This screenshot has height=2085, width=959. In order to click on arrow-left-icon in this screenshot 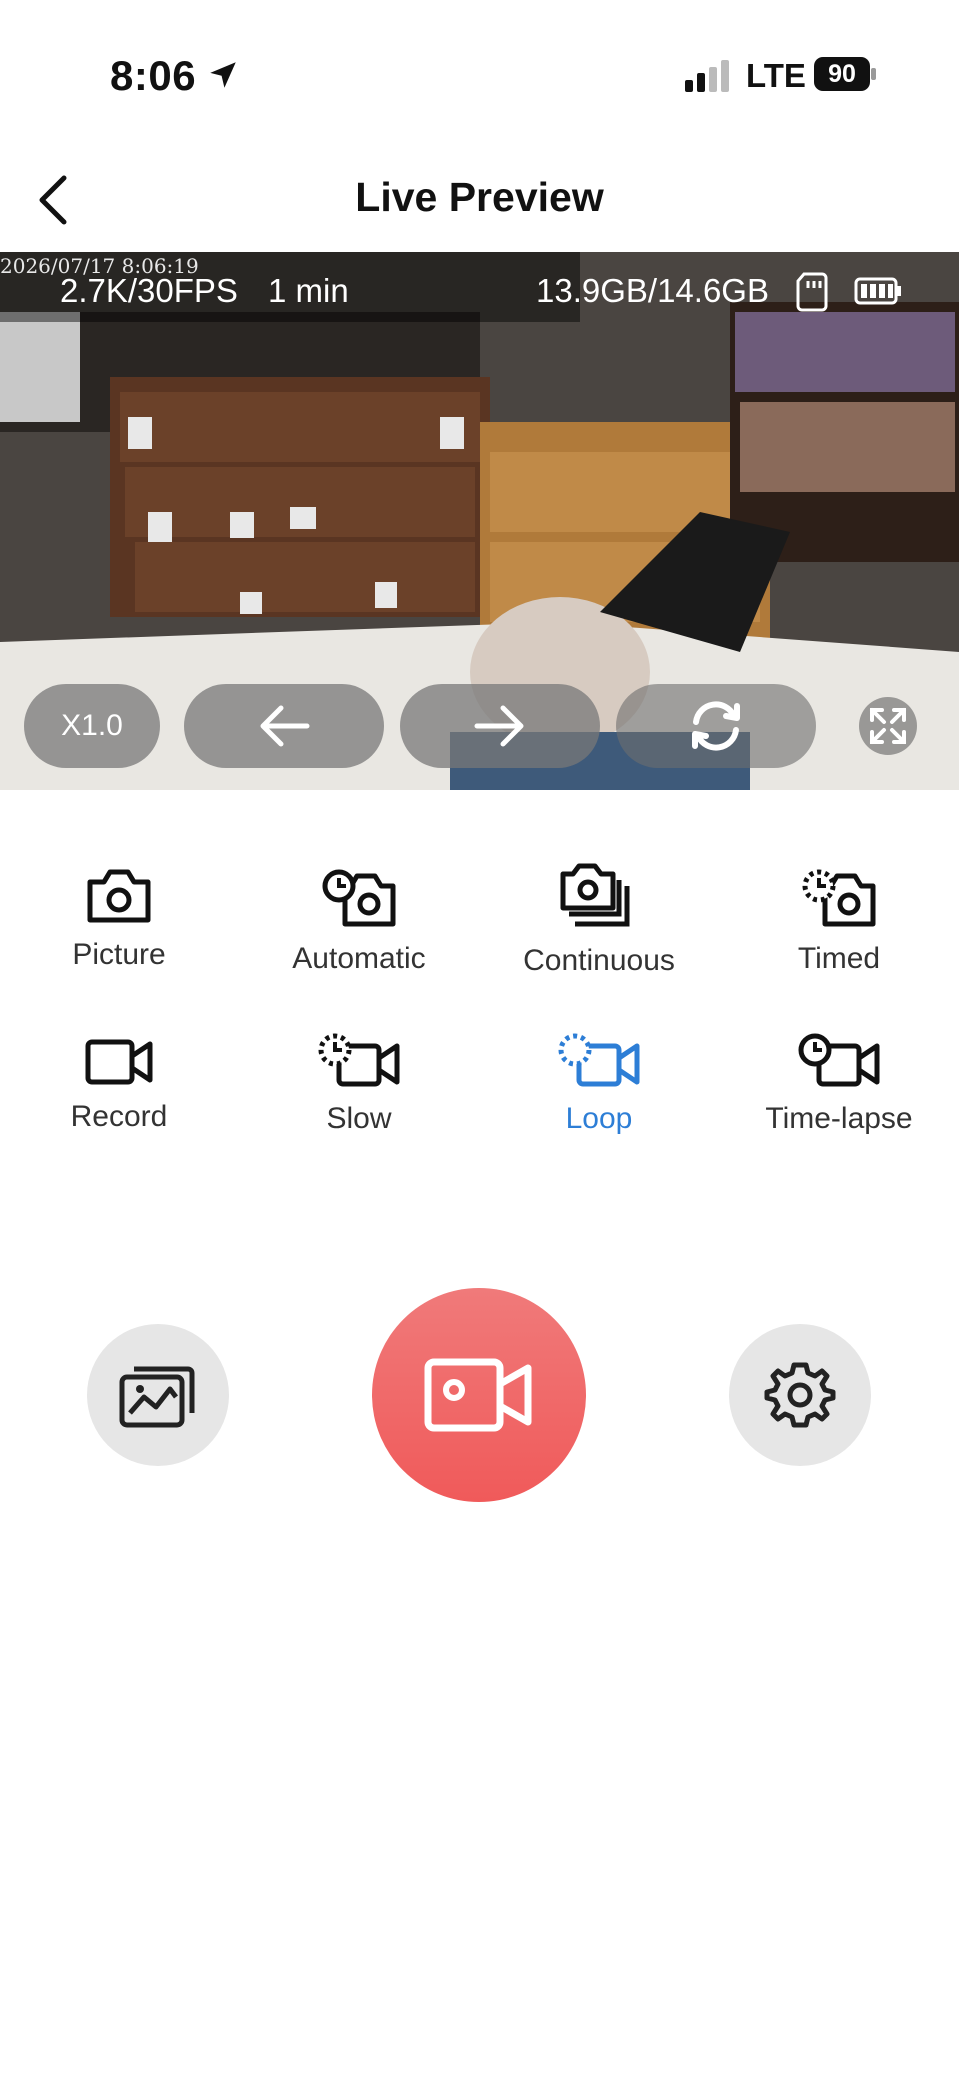, I will do `click(285, 726)`.